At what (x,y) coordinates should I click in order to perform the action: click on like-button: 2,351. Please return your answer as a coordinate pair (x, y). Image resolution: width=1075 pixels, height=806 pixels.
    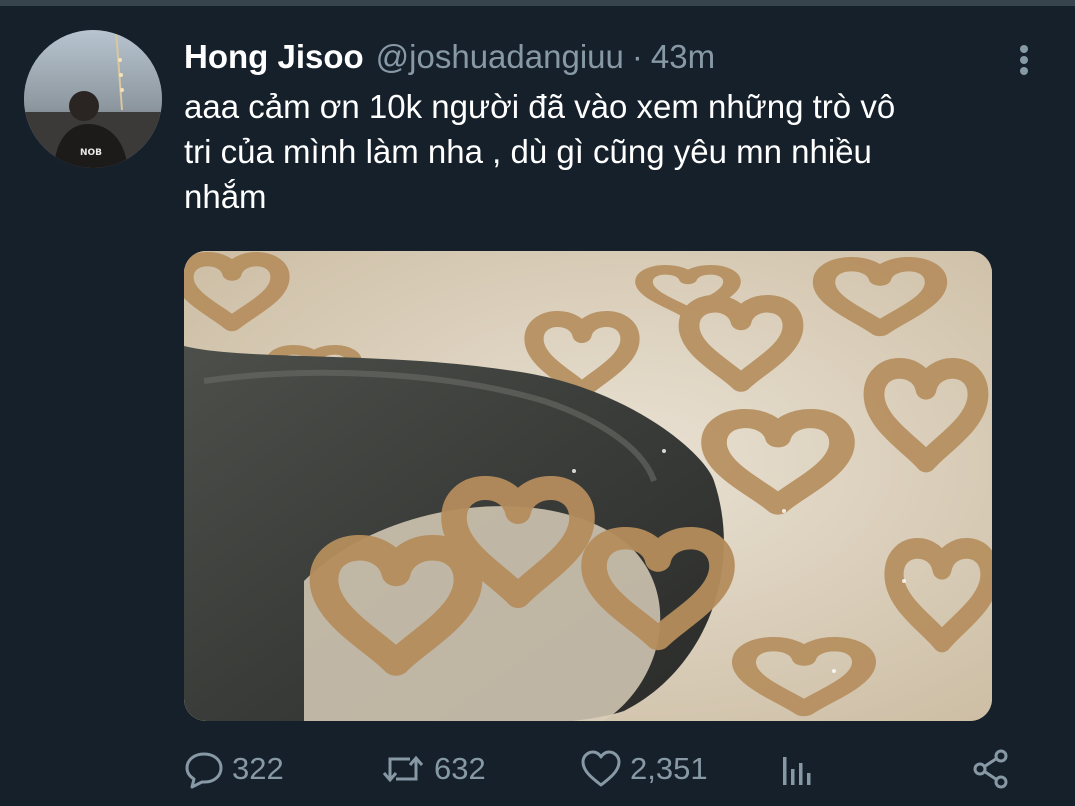
    Looking at the image, I should click on (644, 769).